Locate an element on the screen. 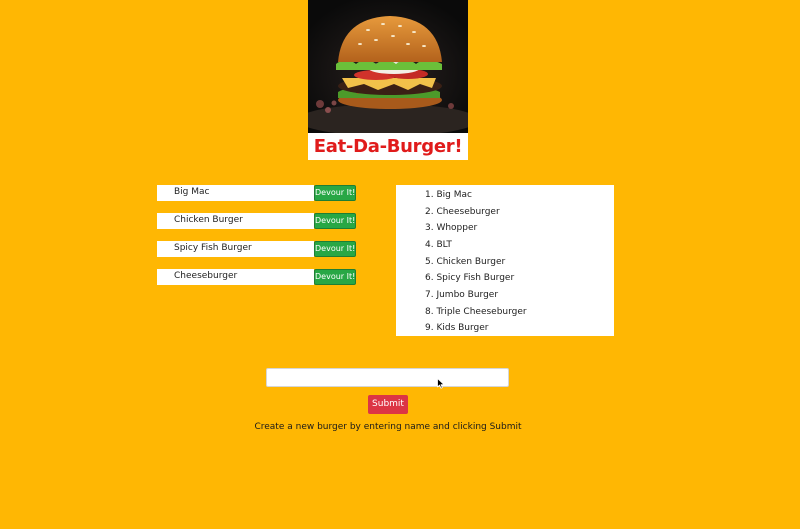 The height and width of the screenshot is (529, 800). burger-name: Cheeseburger is located at coordinates (206, 276).